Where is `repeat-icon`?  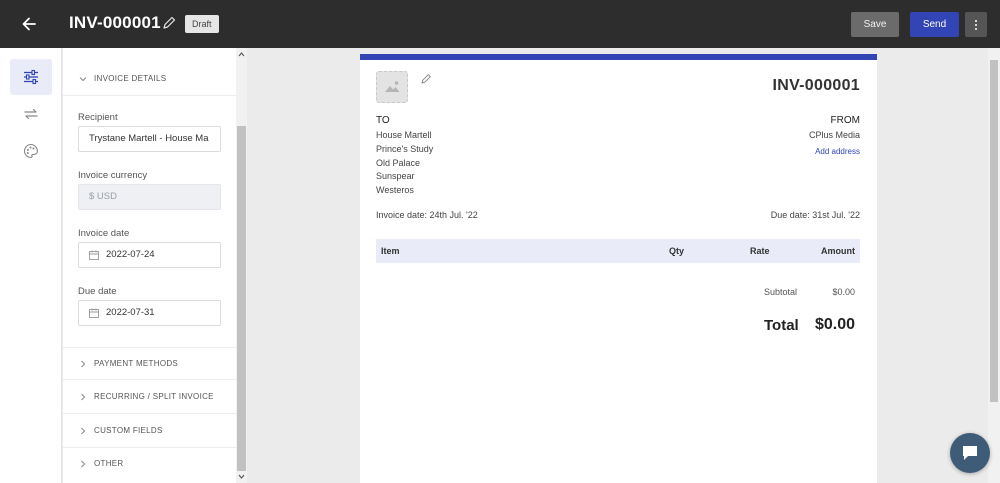 repeat-icon is located at coordinates (31, 114).